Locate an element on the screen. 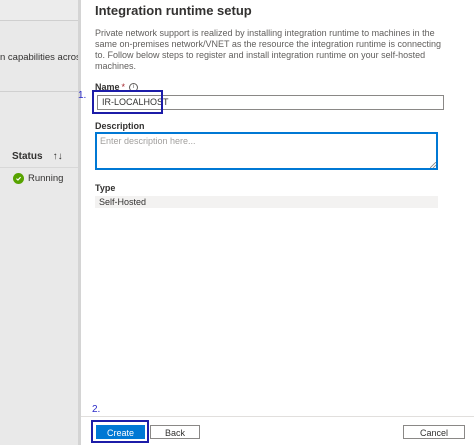  background-header-box is located at coordinates (39, 10).